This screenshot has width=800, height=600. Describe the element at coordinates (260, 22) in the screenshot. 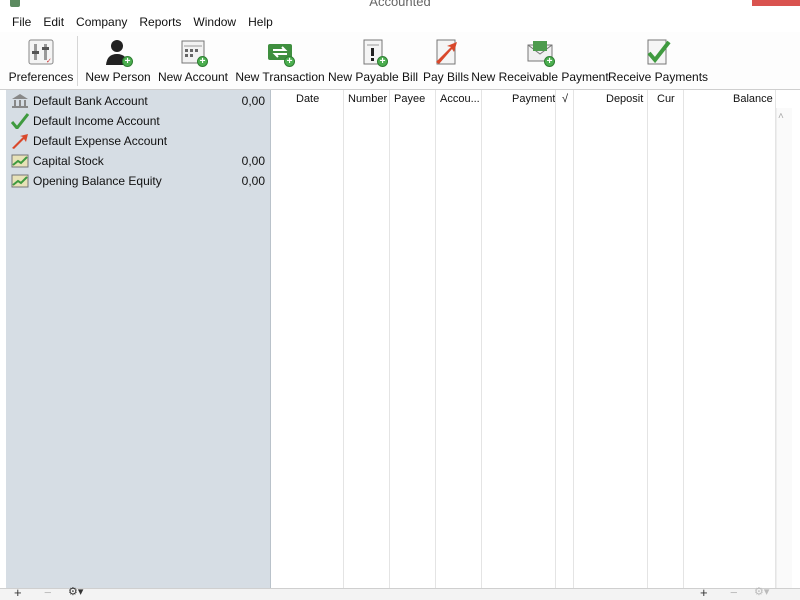

I see `menu-help: Help` at that location.